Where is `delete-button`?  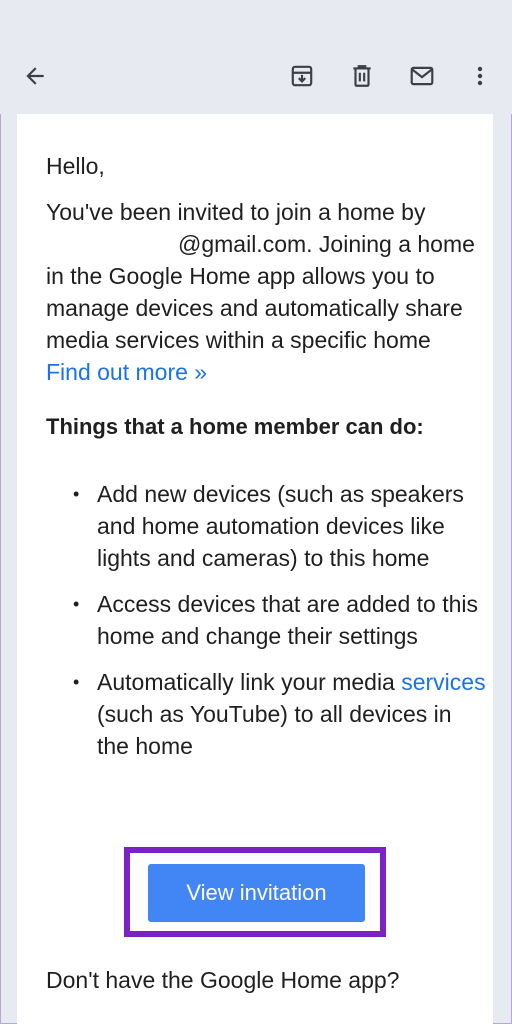 delete-button is located at coordinates (362, 76).